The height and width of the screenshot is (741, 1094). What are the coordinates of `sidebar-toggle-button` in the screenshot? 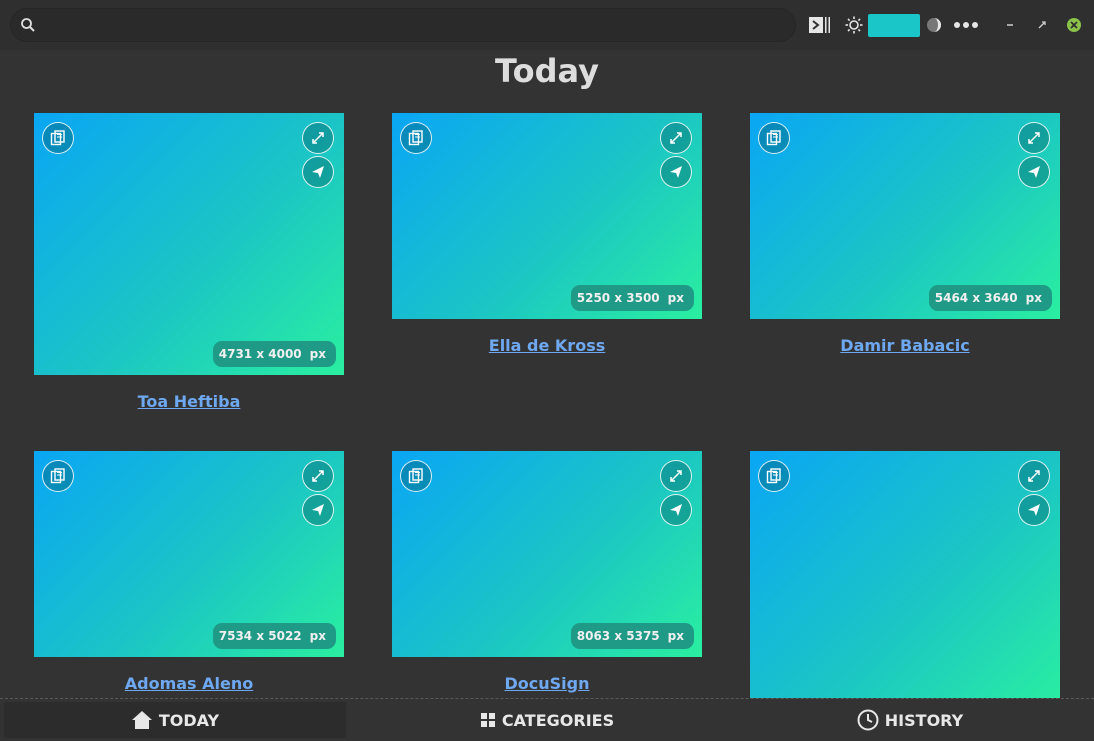 It's located at (820, 25).